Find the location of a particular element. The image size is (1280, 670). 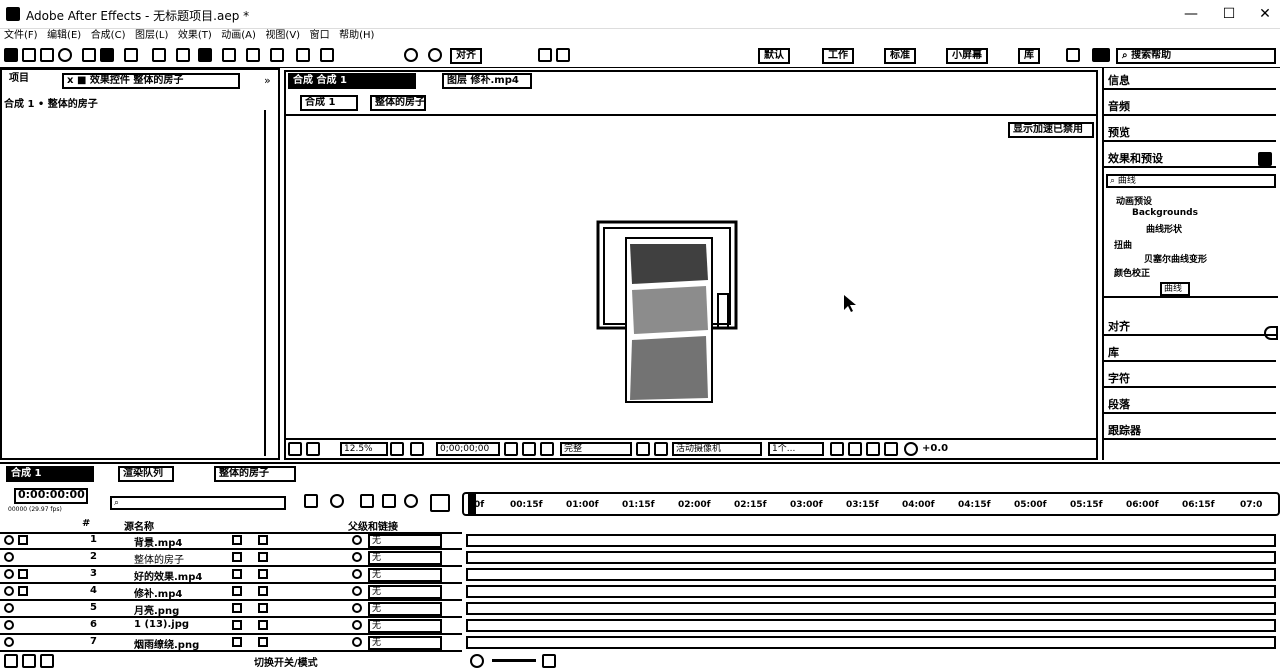

puppet-tool-icon is located at coordinates (327, 55).